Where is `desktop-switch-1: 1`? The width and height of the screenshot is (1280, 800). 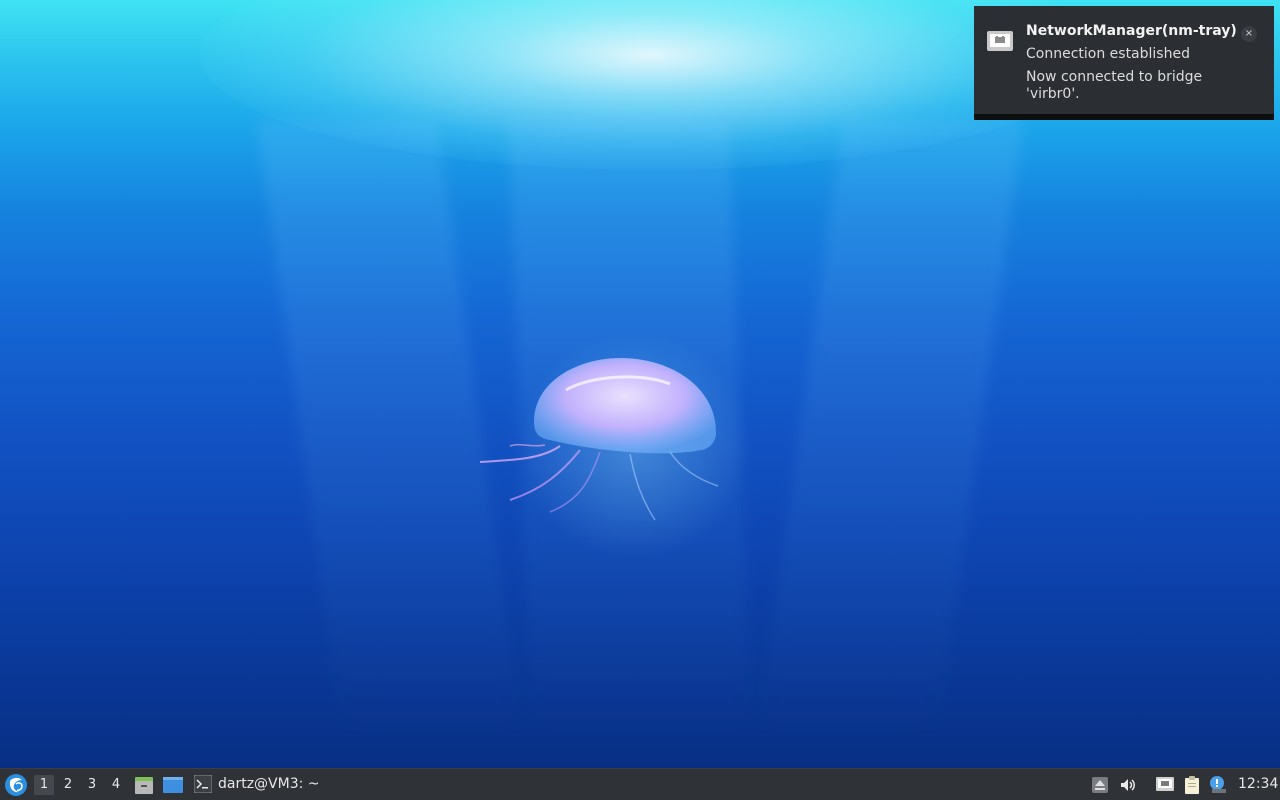
desktop-switch-1: 1 is located at coordinates (44, 785).